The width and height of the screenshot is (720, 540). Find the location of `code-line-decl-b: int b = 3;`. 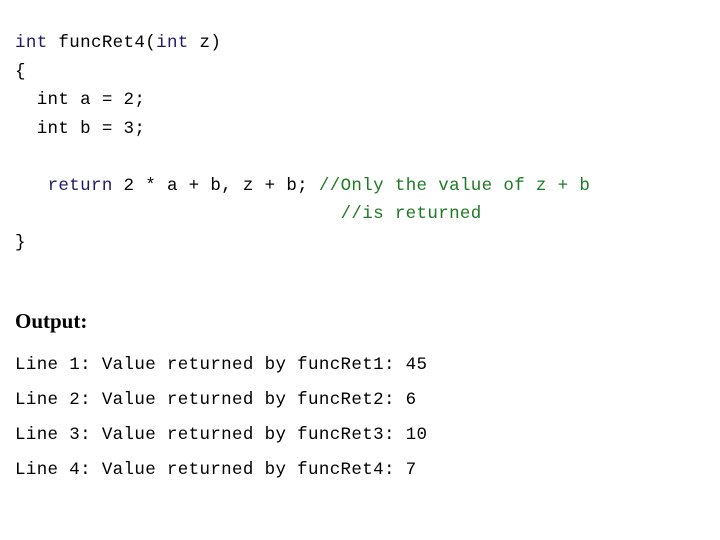

code-line-decl-b: int b = 3; is located at coordinates (365, 129).